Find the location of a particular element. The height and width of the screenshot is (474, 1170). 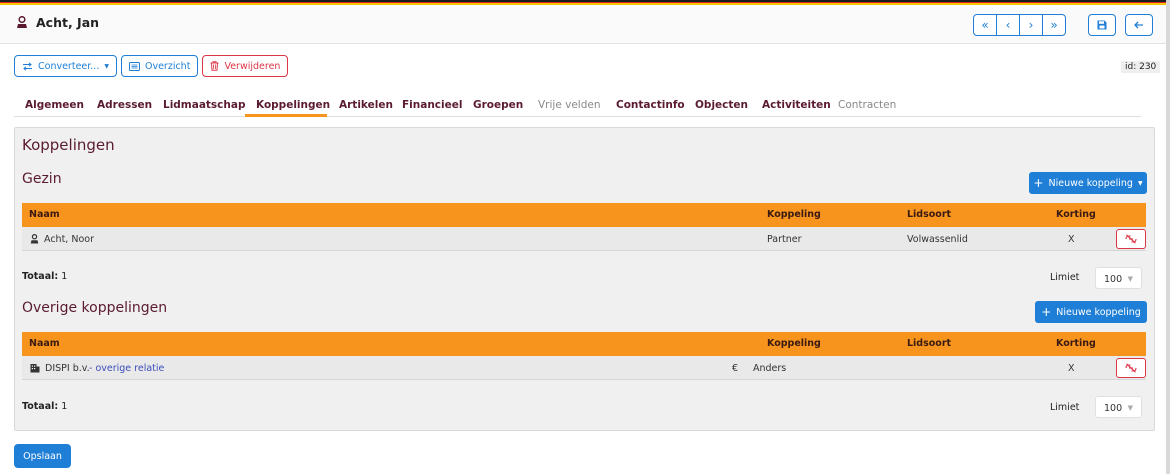

new-overige-koppeling-button: + Nieuwe koppeling is located at coordinates (1091, 312).